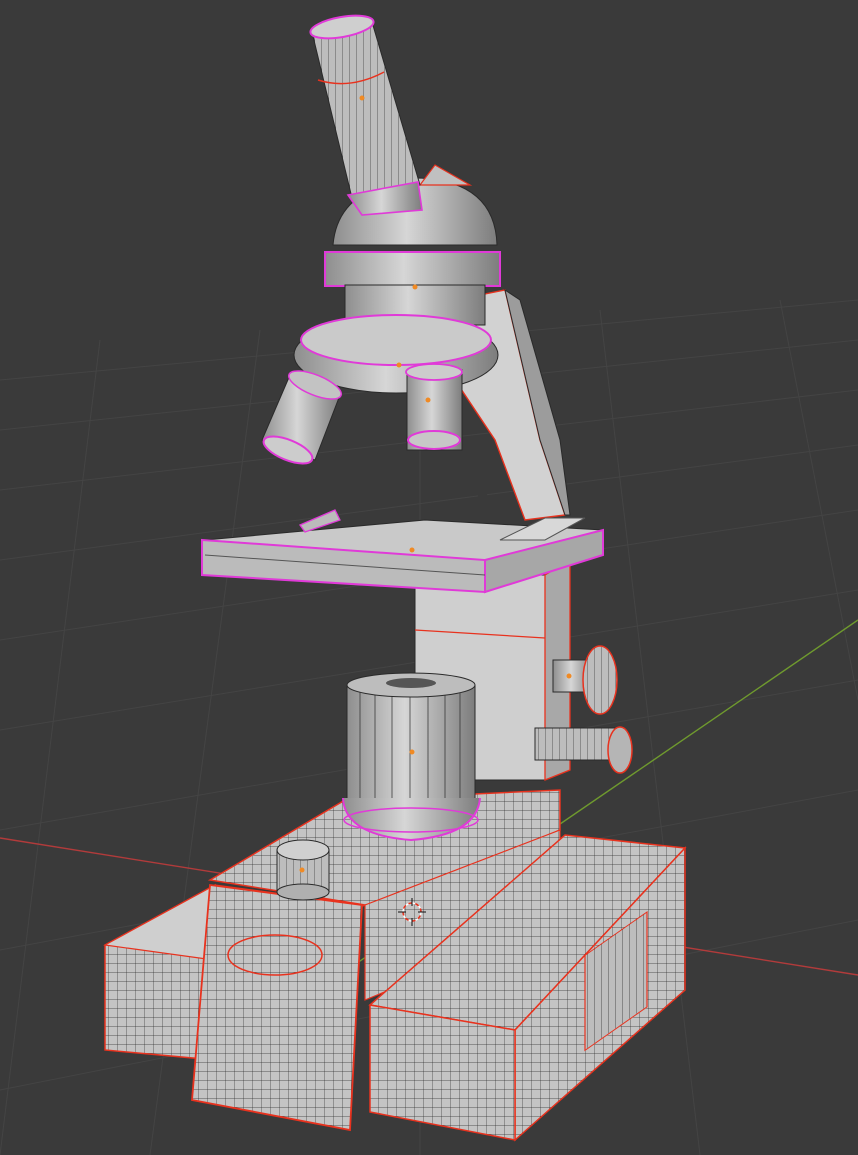  What do you see at coordinates (434, 407) in the screenshot?
I see `objective-lens-right` at bounding box center [434, 407].